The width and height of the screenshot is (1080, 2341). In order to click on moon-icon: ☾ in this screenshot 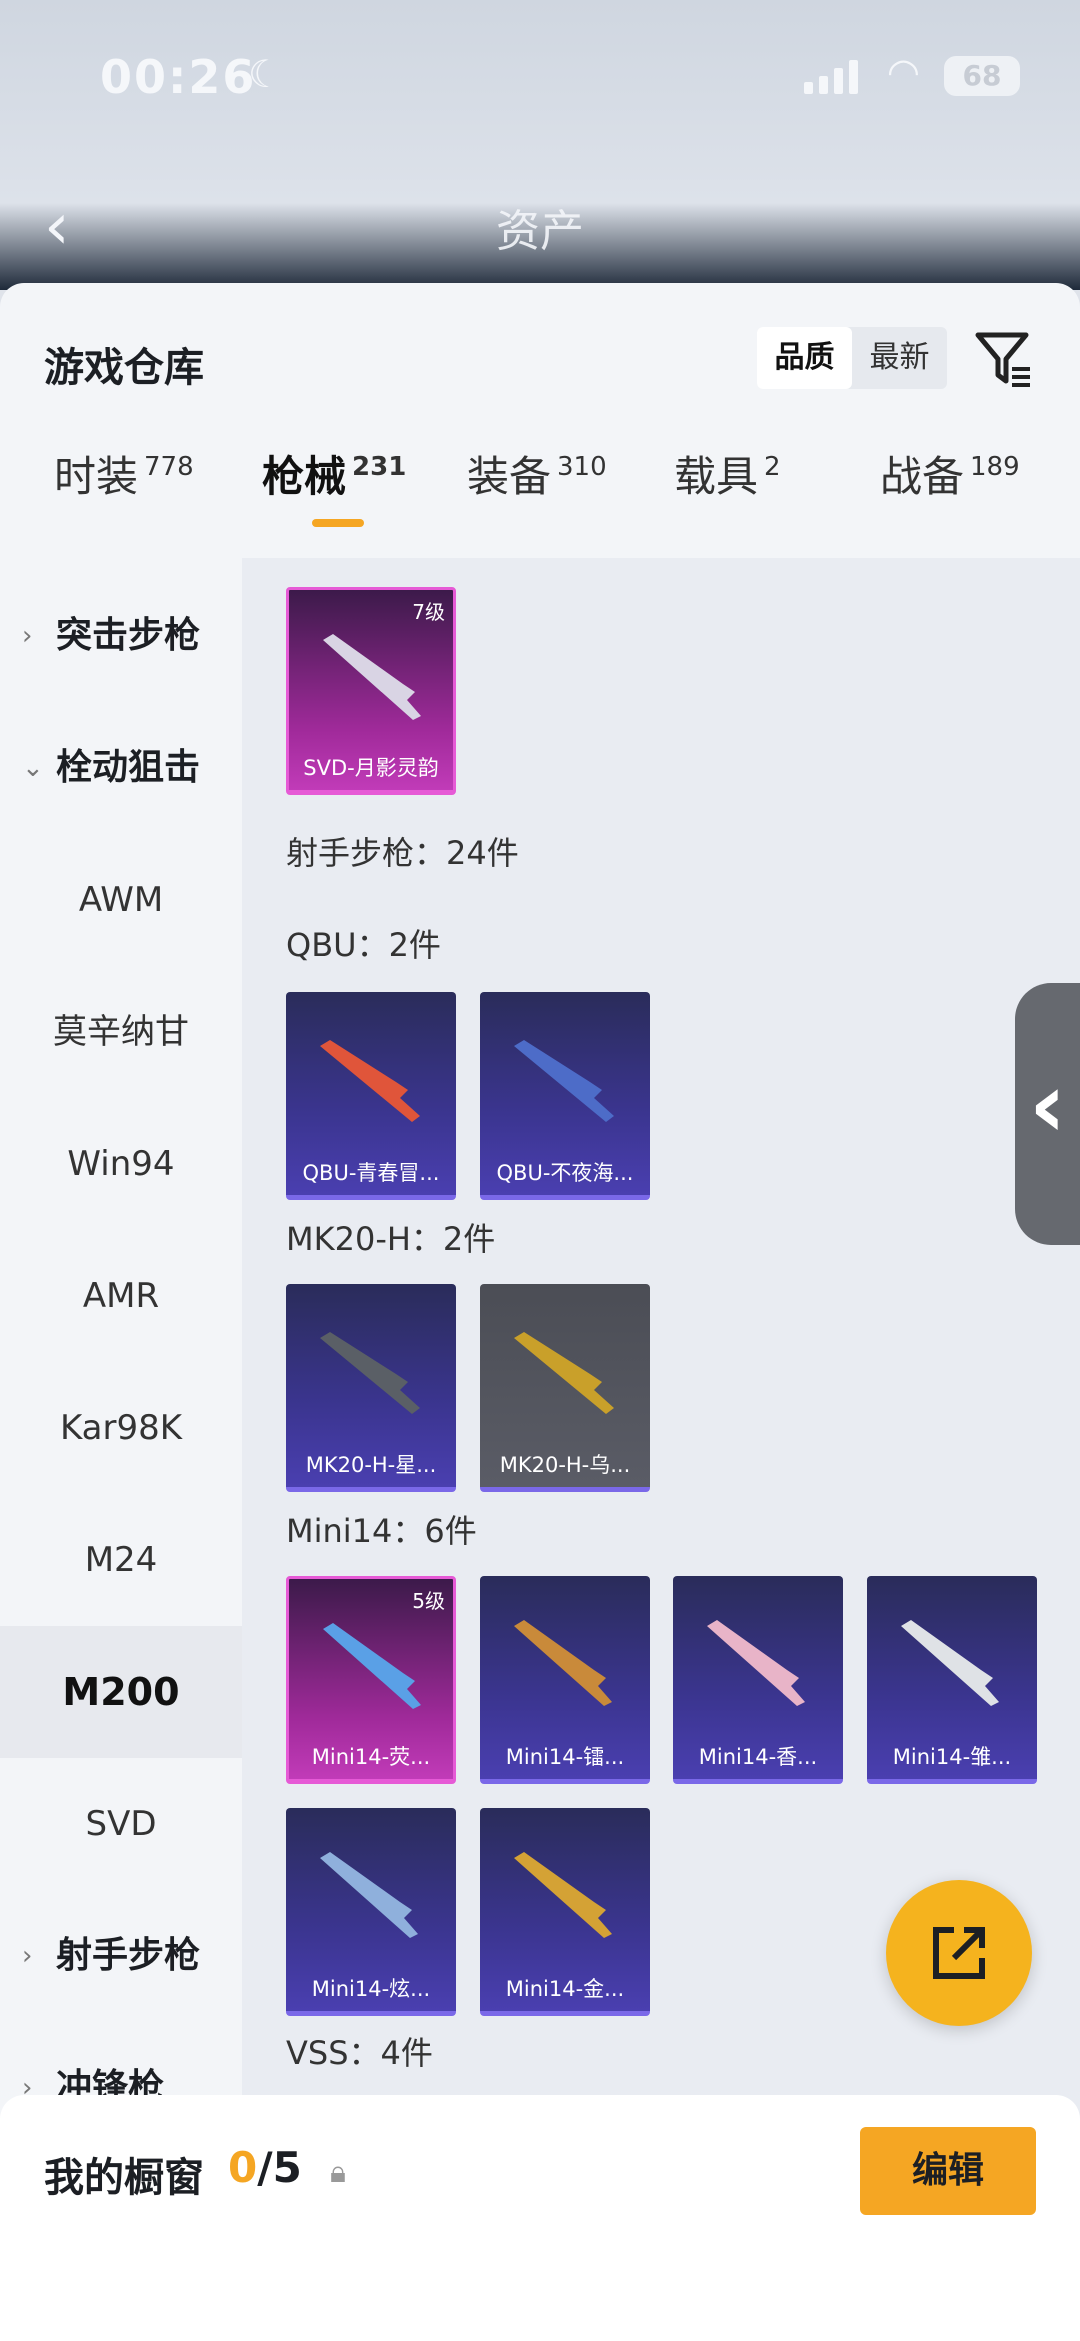, I will do `click(265, 74)`.